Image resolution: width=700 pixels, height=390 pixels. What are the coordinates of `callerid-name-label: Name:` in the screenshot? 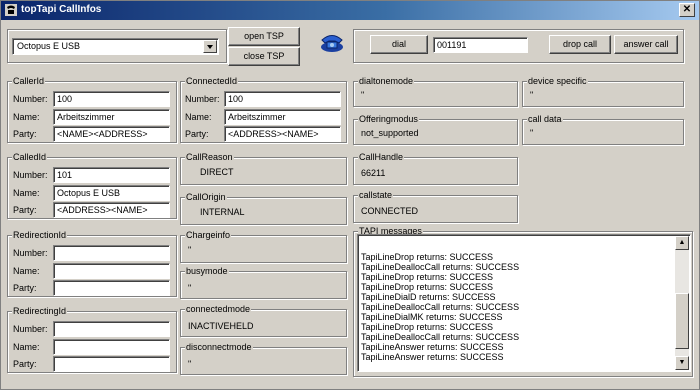 It's located at (26, 117).